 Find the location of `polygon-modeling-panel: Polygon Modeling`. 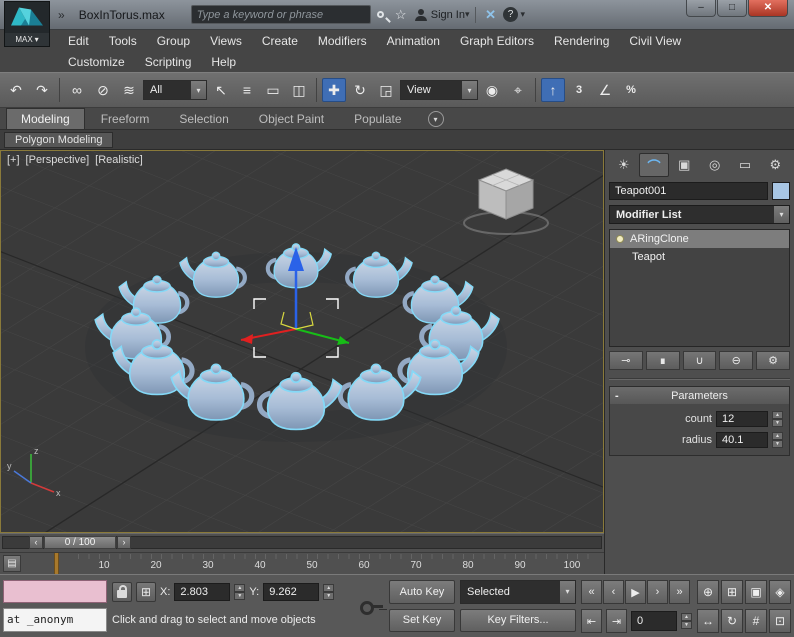

polygon-modeling-panel: Polygon Modeling is located at coordinates (59, 139).